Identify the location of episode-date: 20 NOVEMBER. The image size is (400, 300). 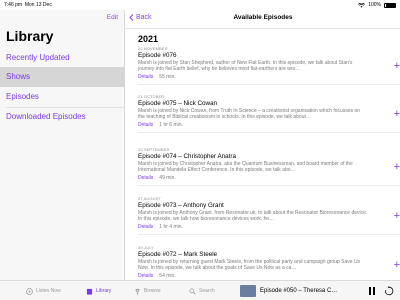
(153, 48).